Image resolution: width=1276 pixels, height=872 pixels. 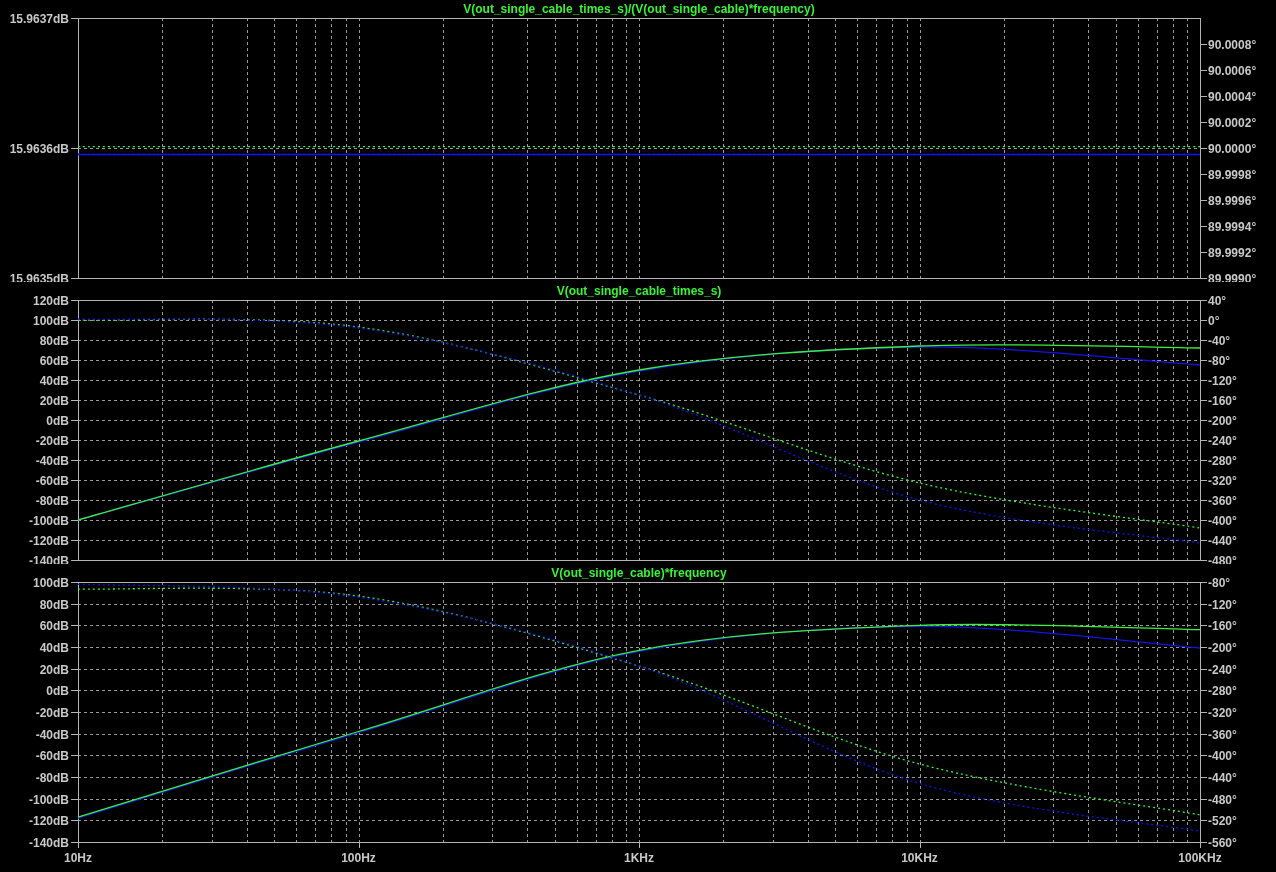 I want to click on y-axis-label: -520°, so click(x=1222, y=820).